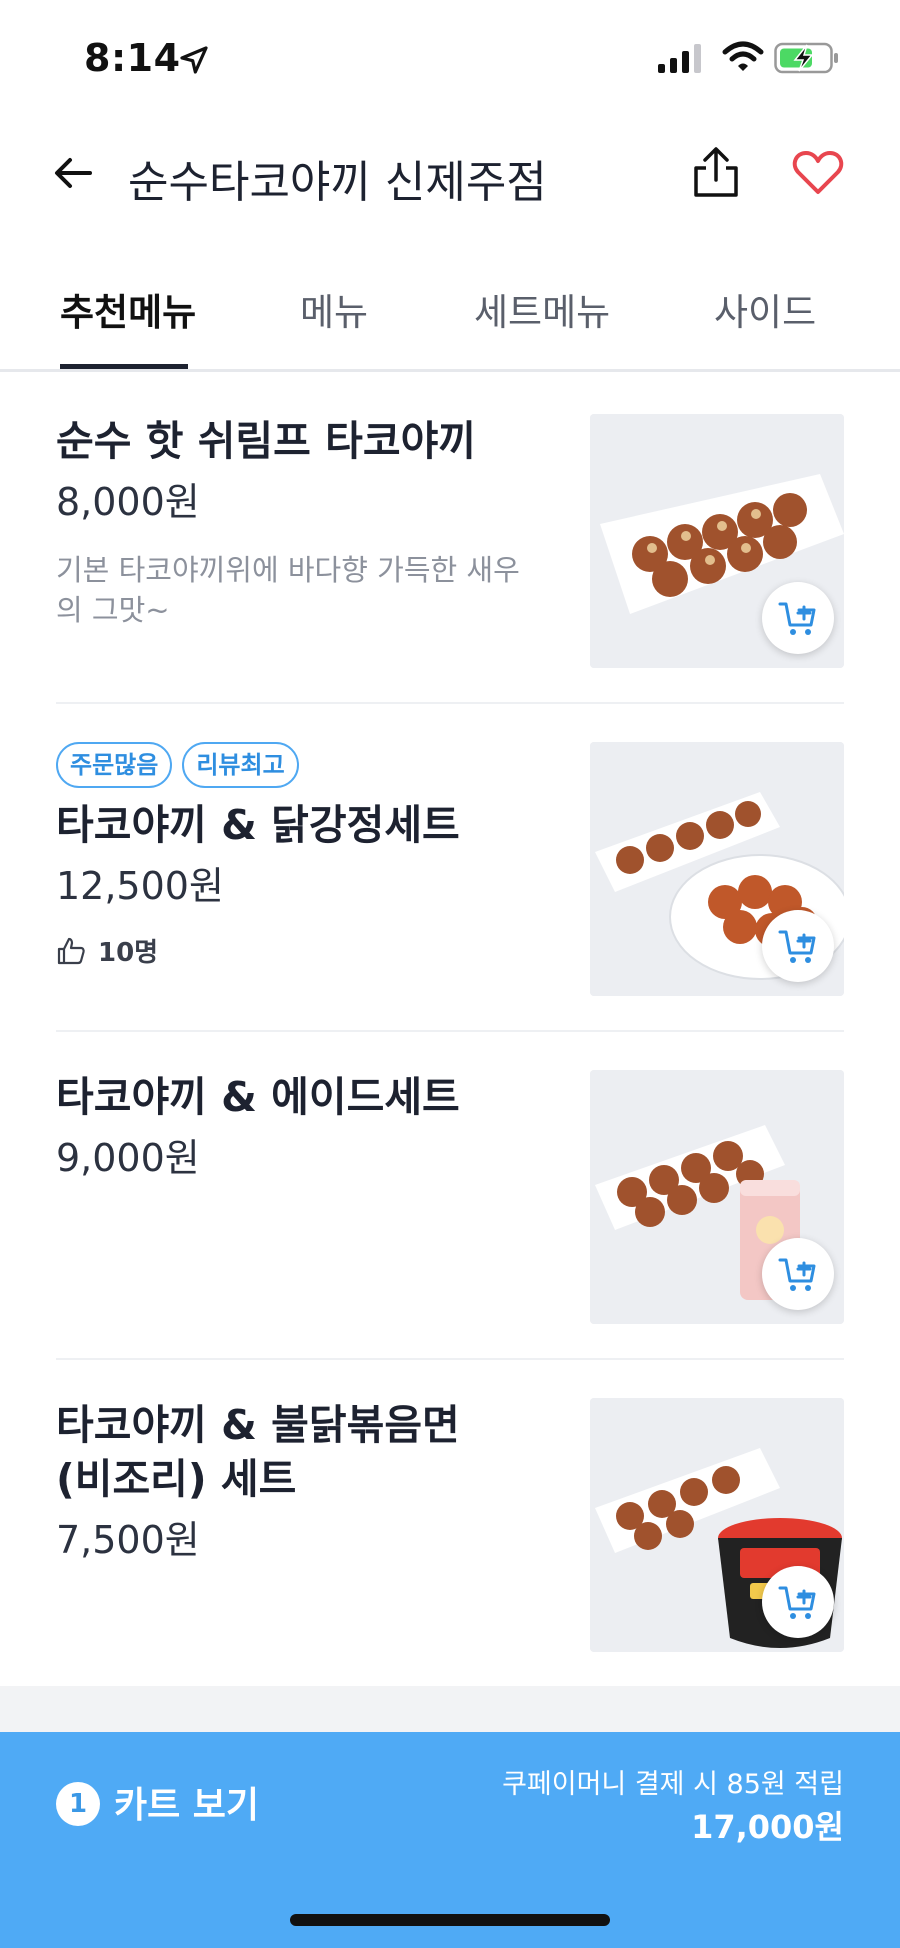  I want to click on battery-charging-icon, so click(806, 58).